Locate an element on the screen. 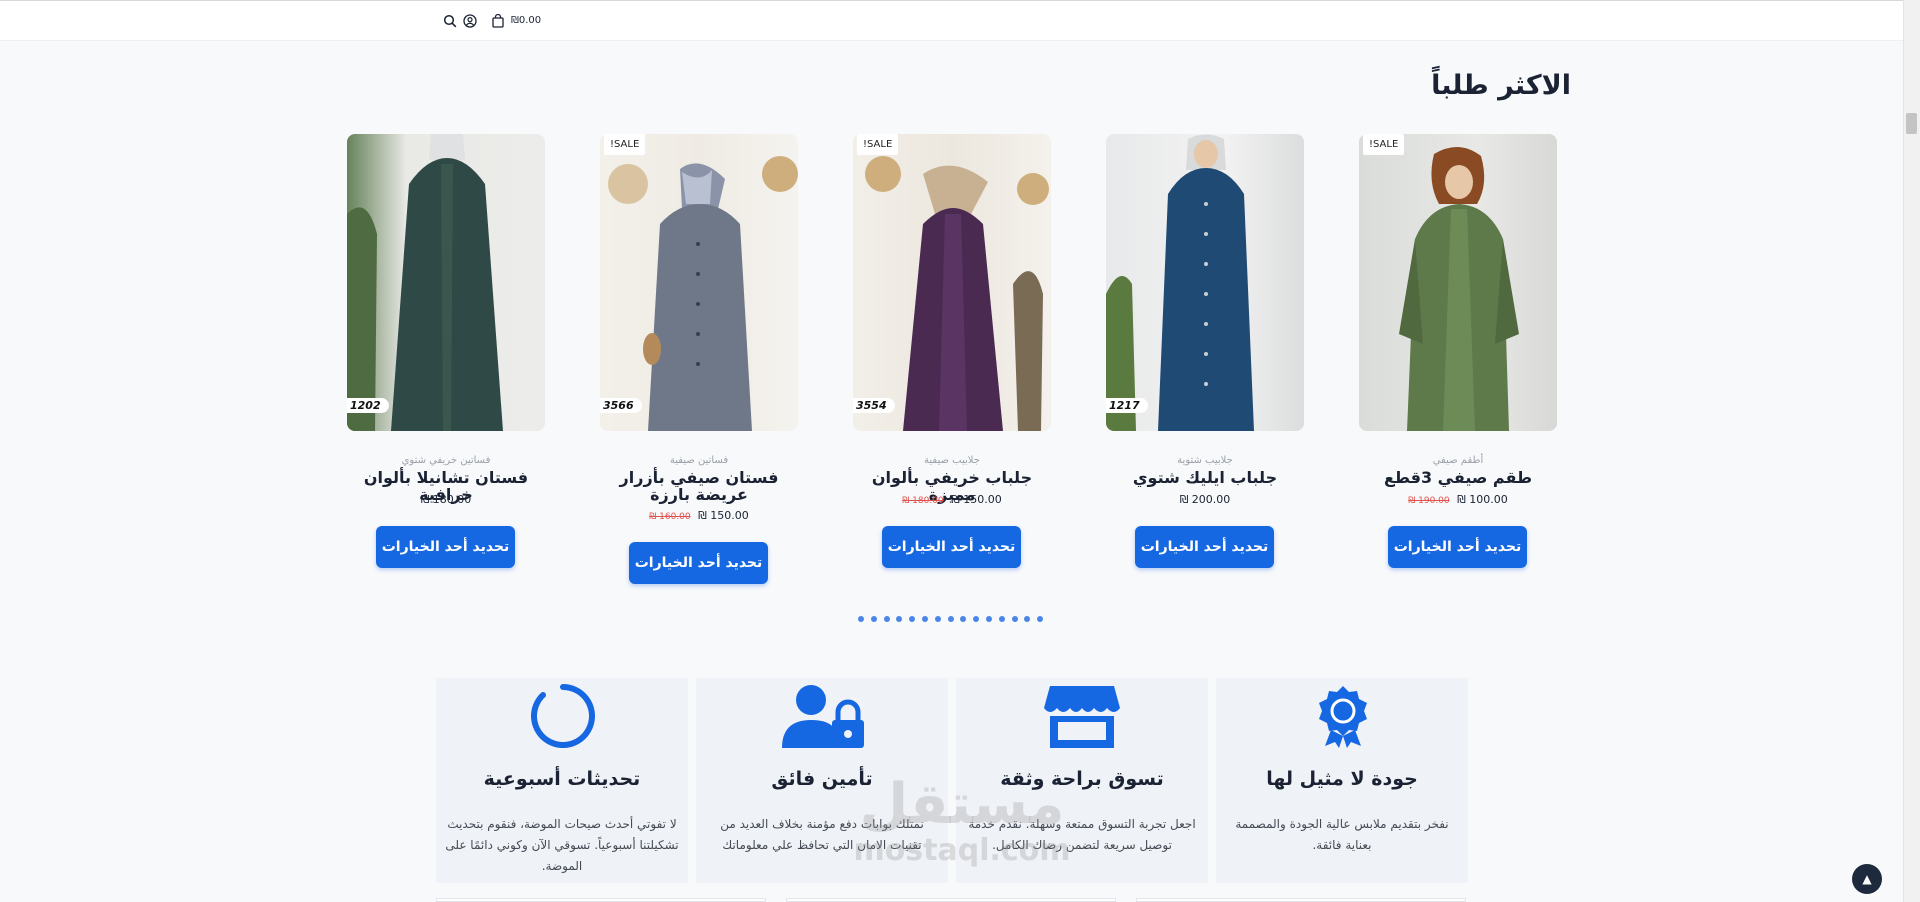 The image size is (1920, 902). product-price: ₪ 200.00 is located at coordinates (1205, 499).